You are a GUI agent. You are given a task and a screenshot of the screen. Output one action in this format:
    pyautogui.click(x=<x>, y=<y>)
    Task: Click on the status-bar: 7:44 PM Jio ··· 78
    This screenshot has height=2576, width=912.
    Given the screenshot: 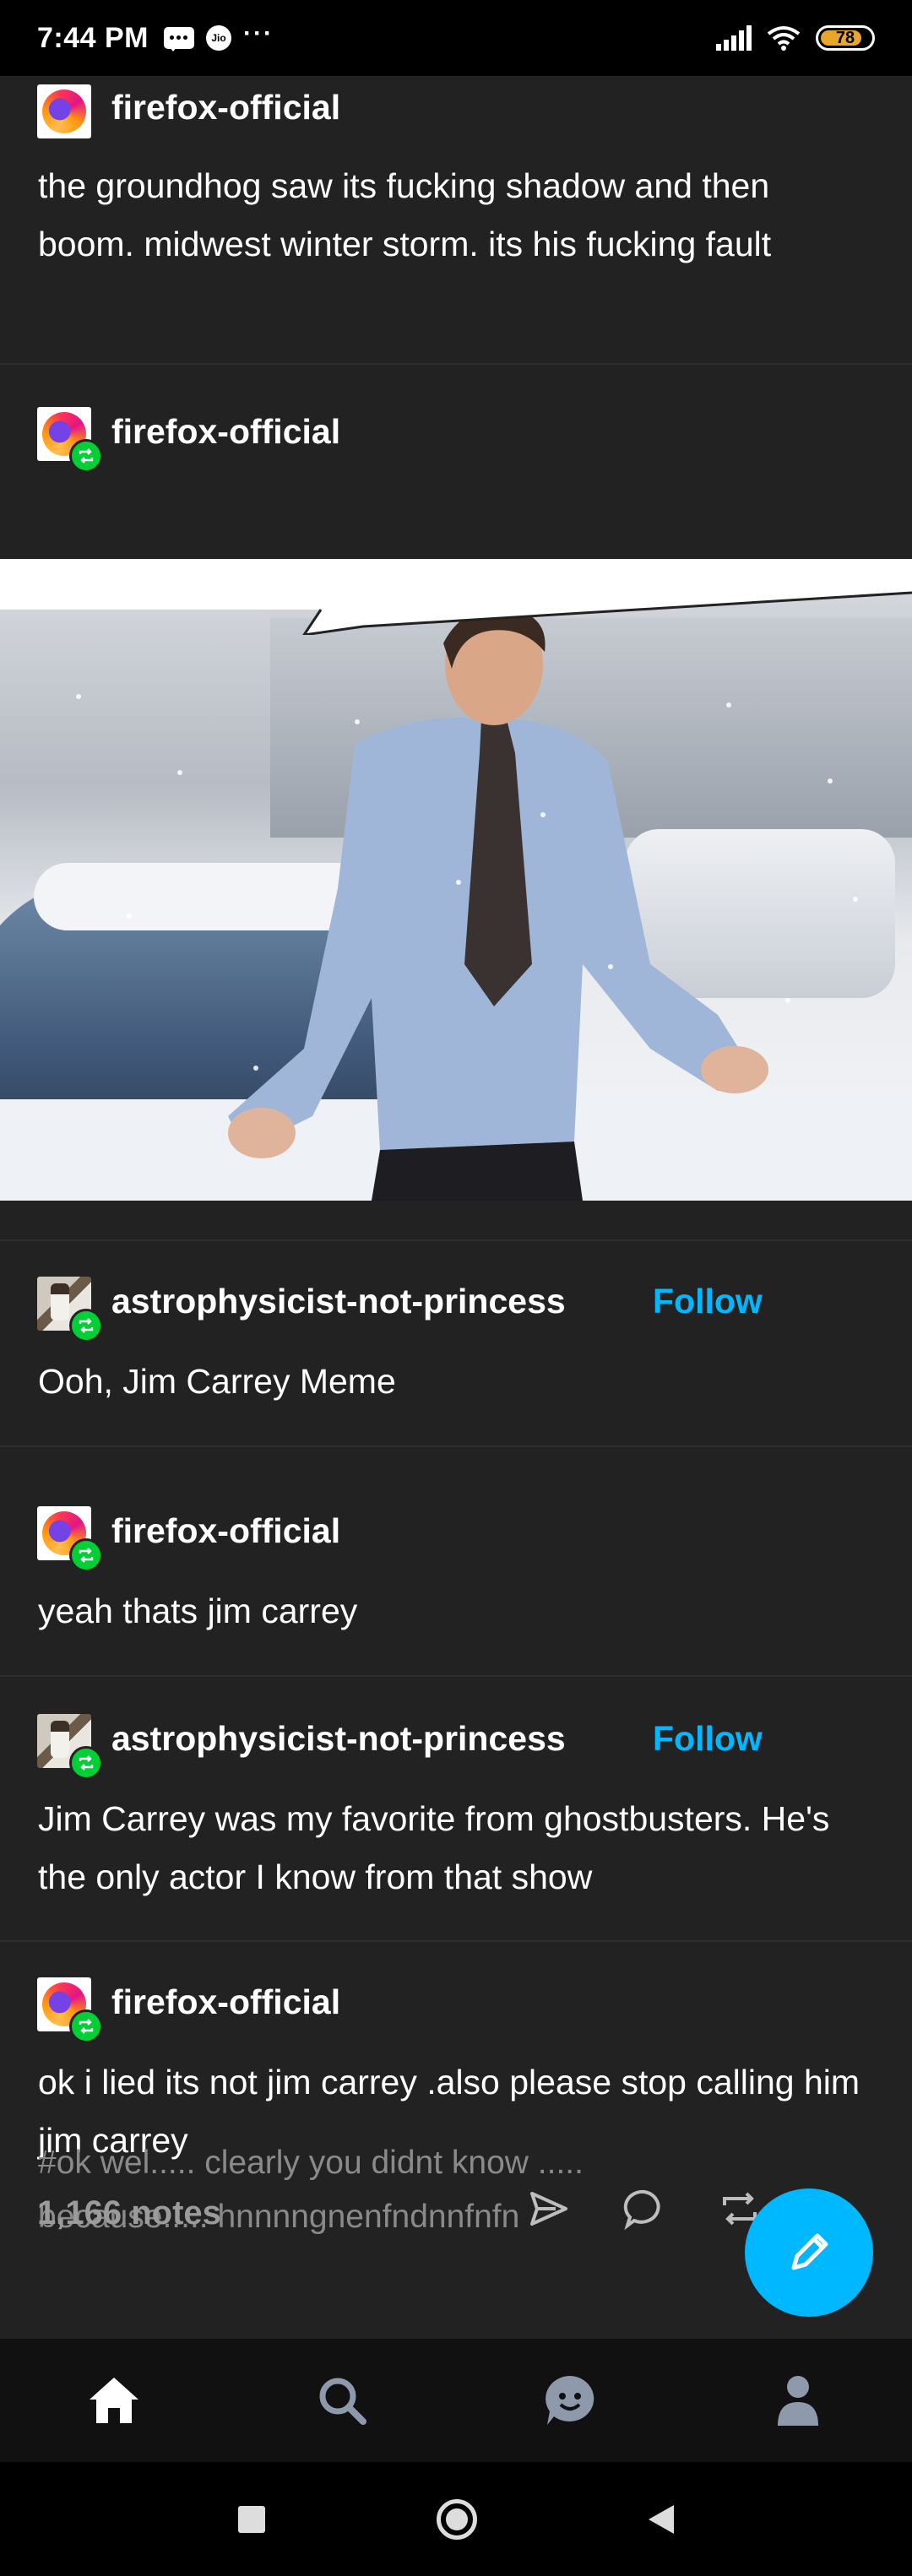 What is the action you would take?
    pyautogui.click(x=456, y=38)
    